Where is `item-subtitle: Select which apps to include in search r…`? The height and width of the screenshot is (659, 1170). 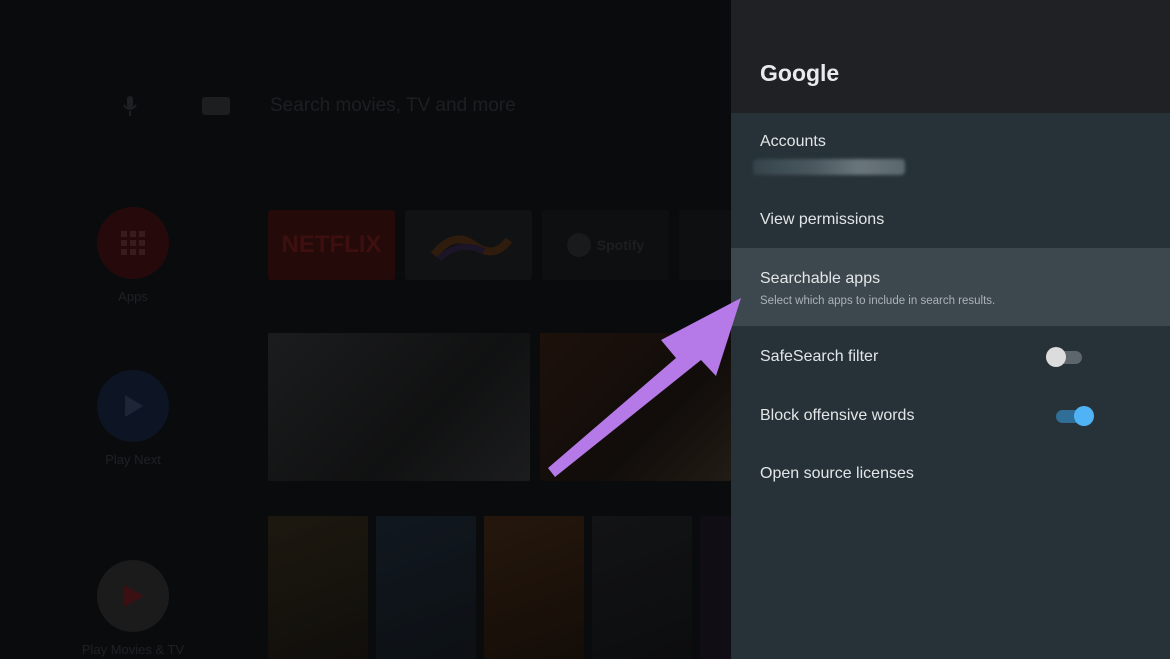
item-subtitle: Select which apps to include in search r… is located at coordinates (878, 301).